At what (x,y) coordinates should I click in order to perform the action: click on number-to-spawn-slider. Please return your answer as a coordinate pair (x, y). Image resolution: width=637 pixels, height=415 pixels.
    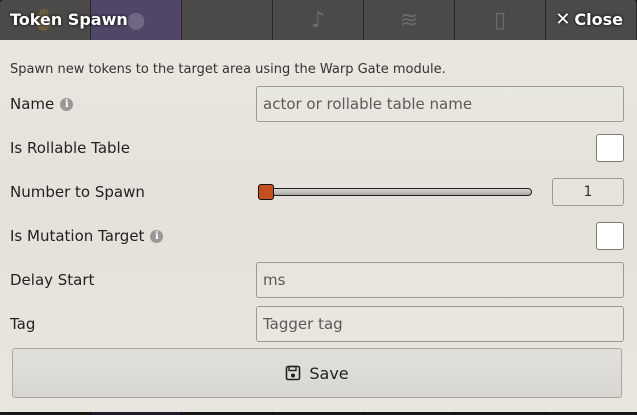
    Looking at the image, I should click on (395, 192).